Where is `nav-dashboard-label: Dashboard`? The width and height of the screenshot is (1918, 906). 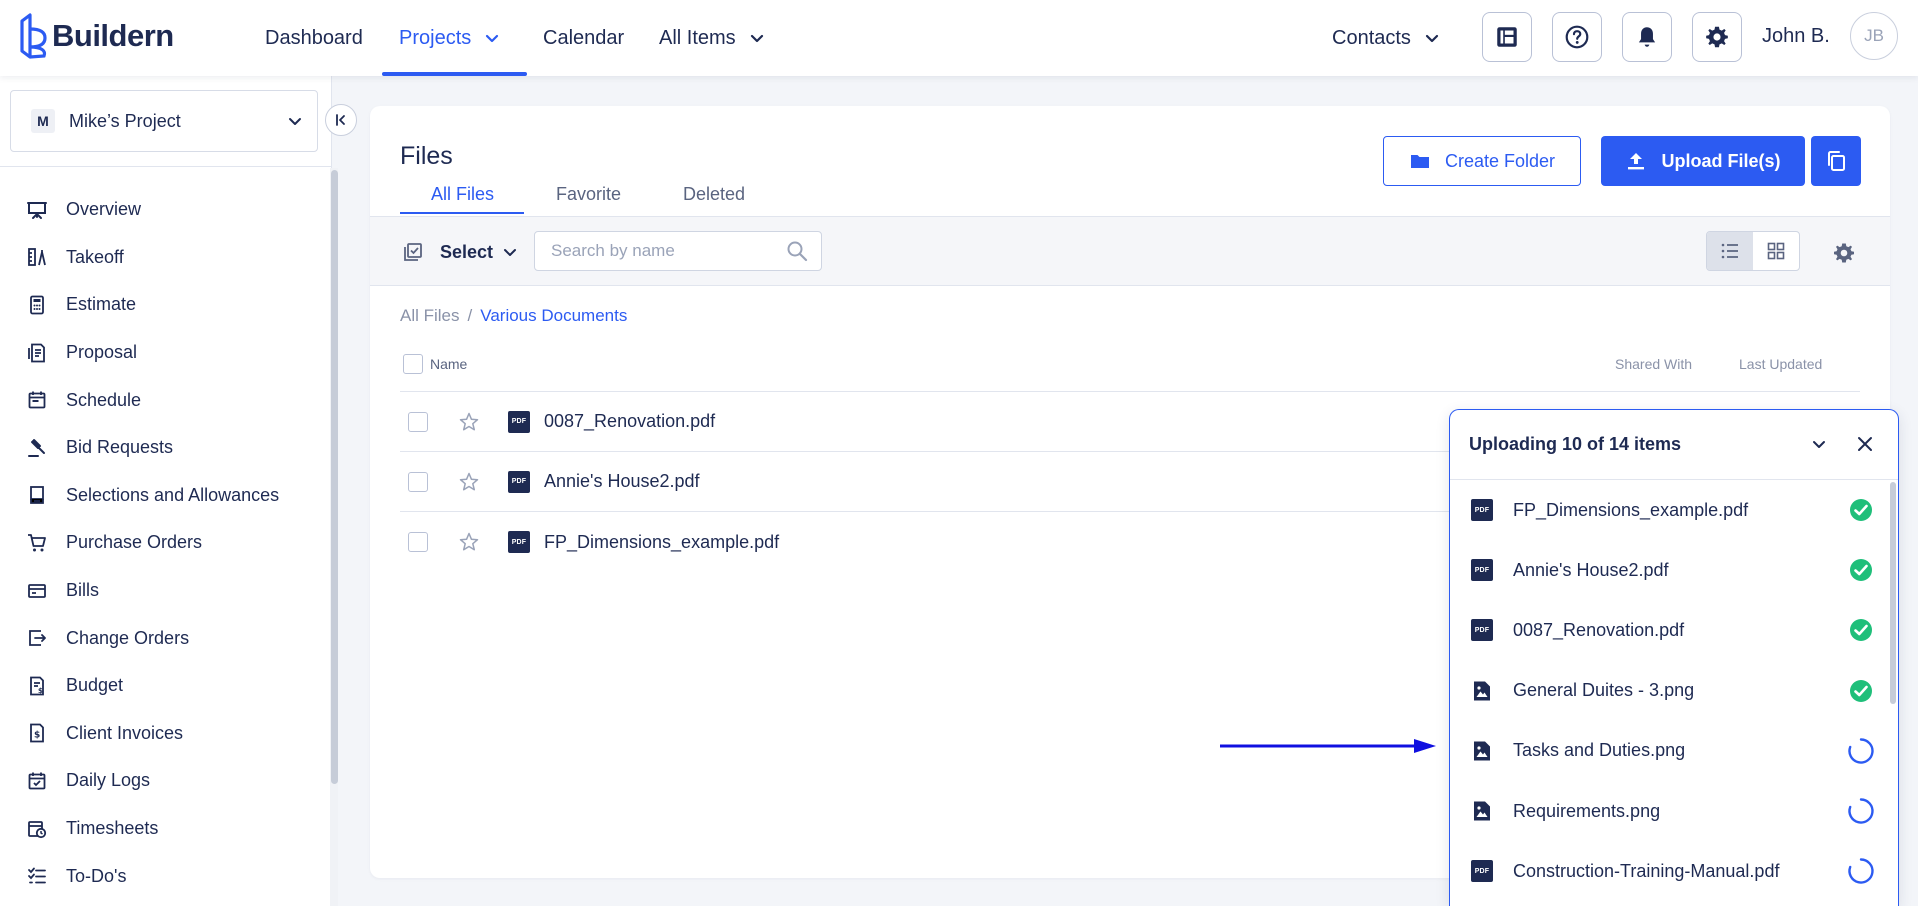
nav-dashboard-label: Dashboard is located at coordinates (314, 37).